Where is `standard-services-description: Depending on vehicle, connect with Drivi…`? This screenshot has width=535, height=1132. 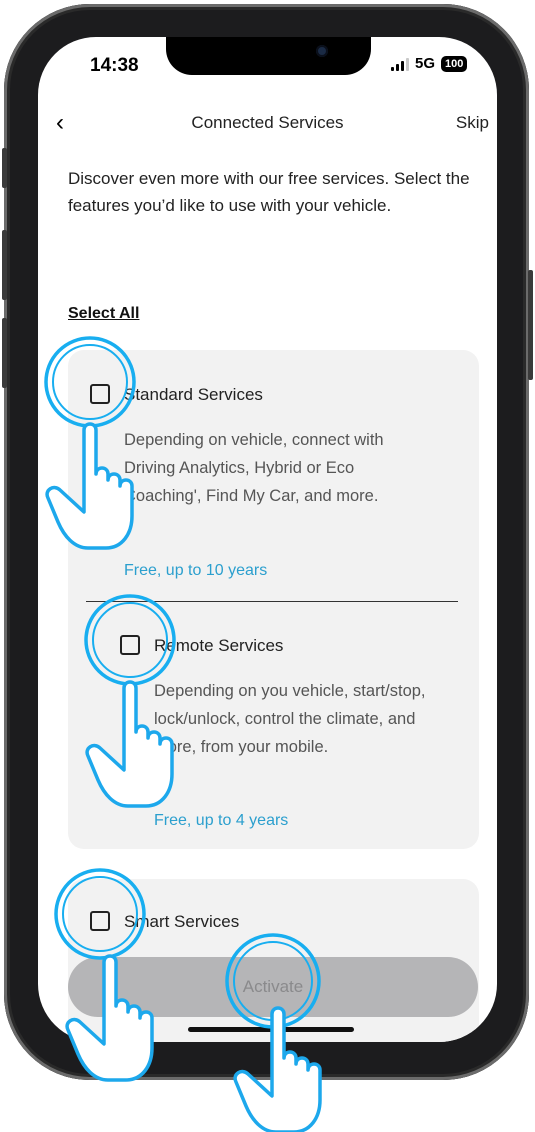 standard-services-description: Depending on vehicle, connect with Drivi… is located at coordinates (254, 468).